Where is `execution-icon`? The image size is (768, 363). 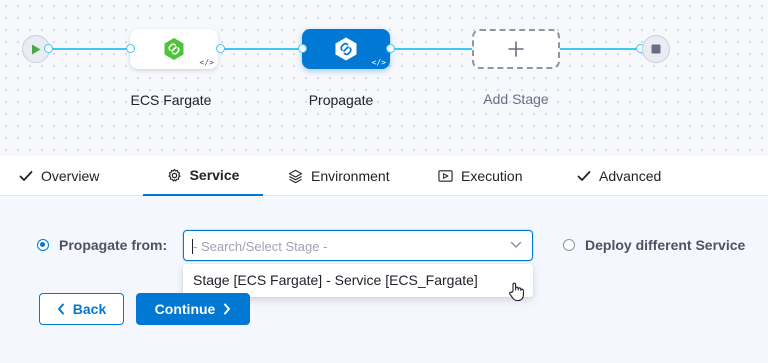
execution-icon is located at coordinates (445, 176).